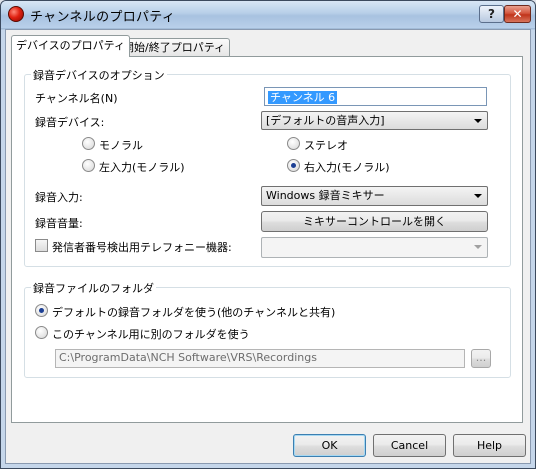 The image size is (536, 469). What do you see at coordinates (41, 310) in the screenshot?
I see `radio-default-folder` at bounding box center [41, 310].